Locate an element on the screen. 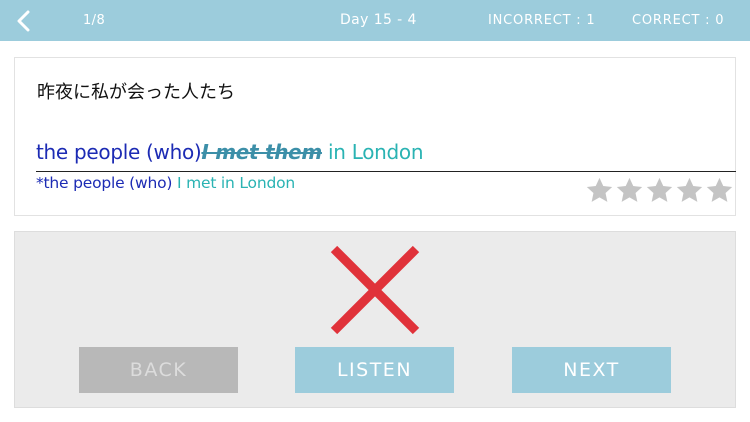 The width and height of the screenshot is (750, 422). next-button: NEXT is located at coordinates (591, 370).